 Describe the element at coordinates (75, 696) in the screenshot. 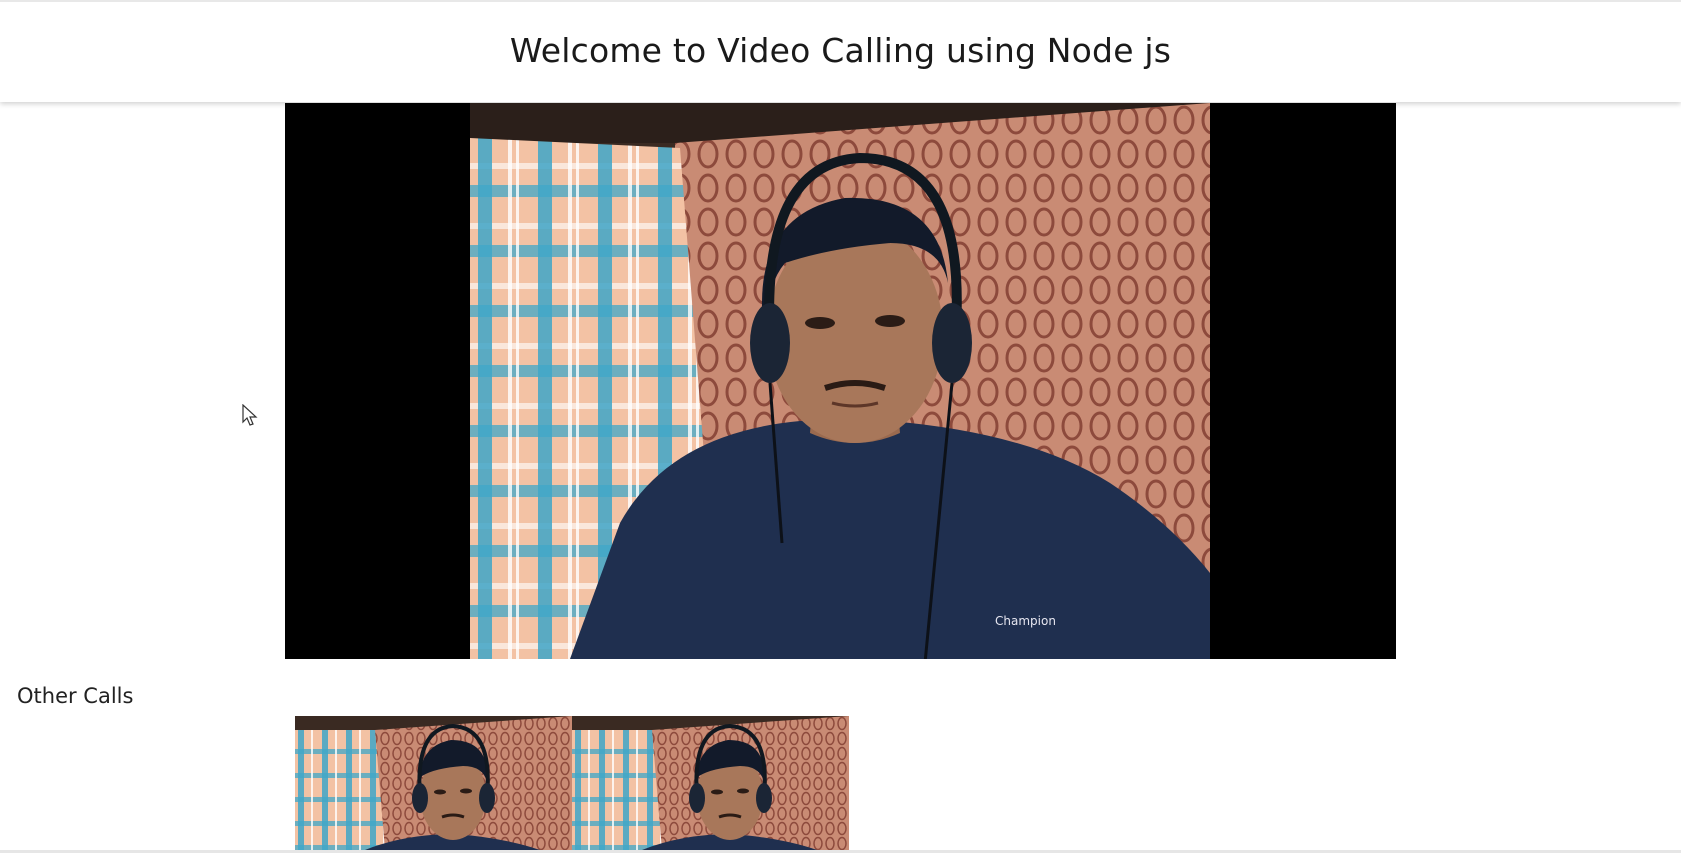

I see `other-calls-label: Other Calls` at that location.